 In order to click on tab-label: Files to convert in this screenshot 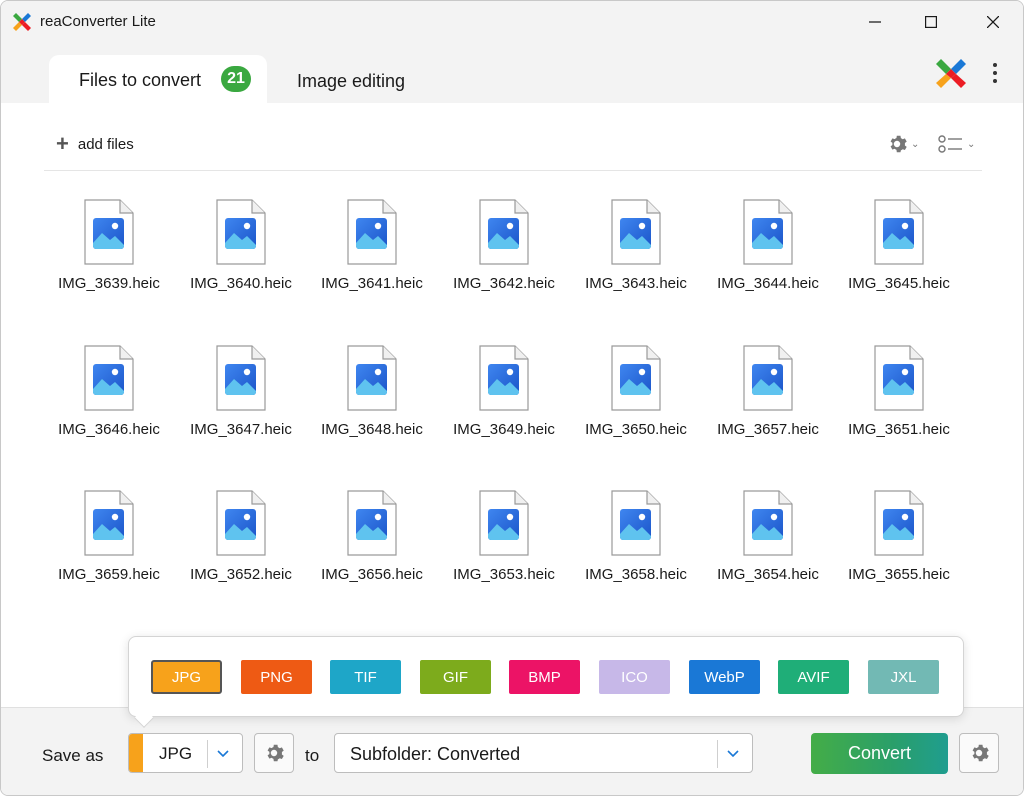, I will do `click(140, 80)`.